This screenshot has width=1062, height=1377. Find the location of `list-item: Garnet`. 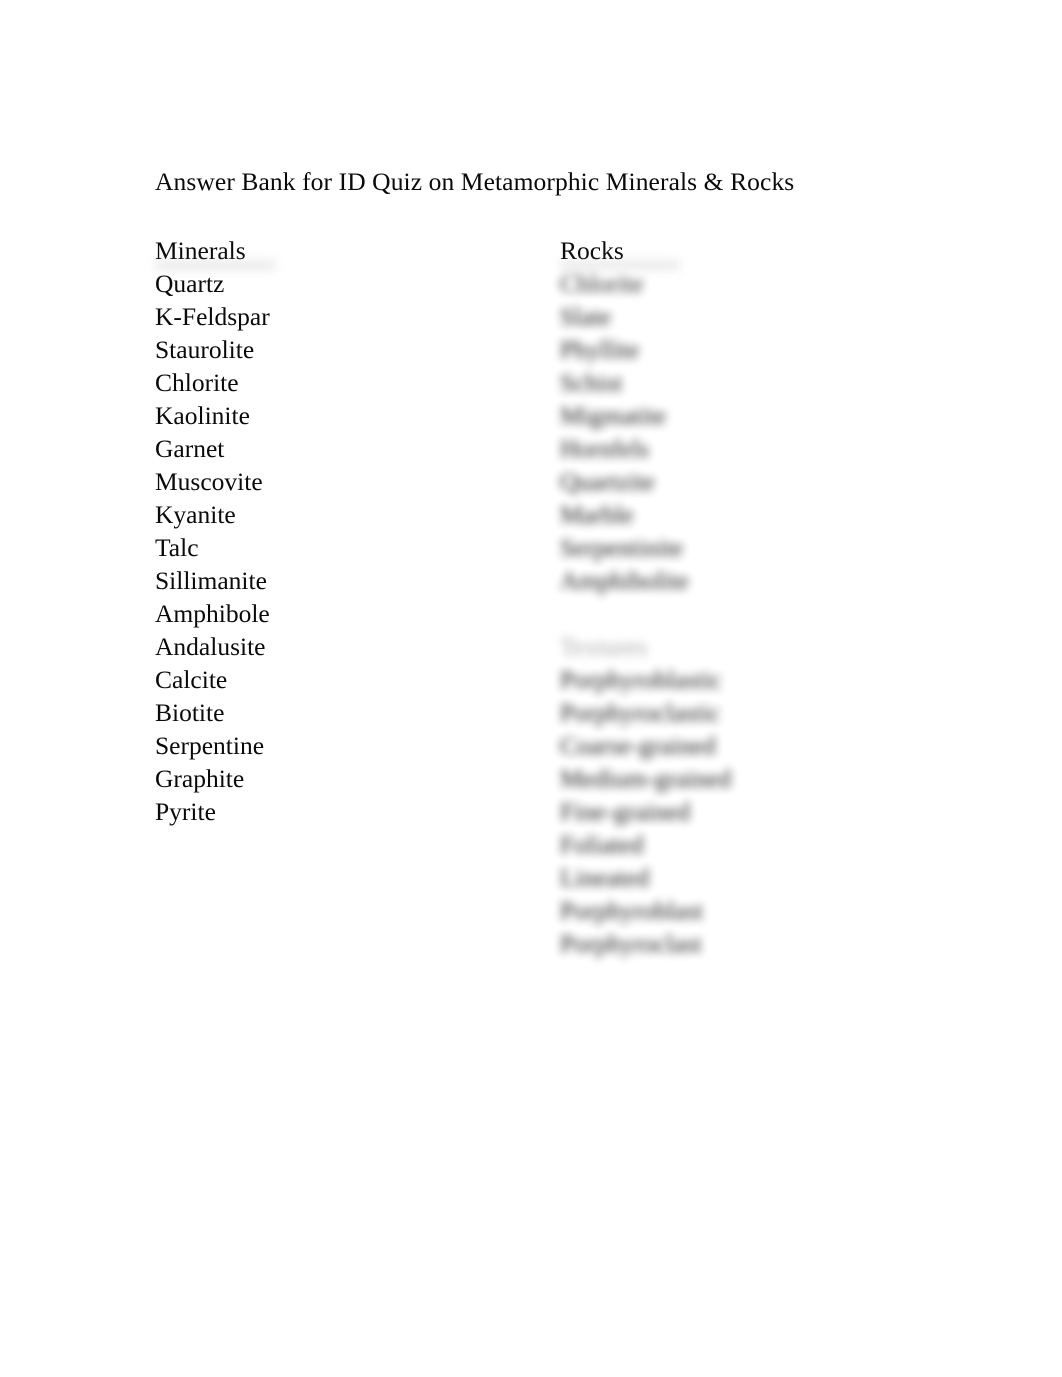

list-item: Garnet is located at coordinates (190, 448).